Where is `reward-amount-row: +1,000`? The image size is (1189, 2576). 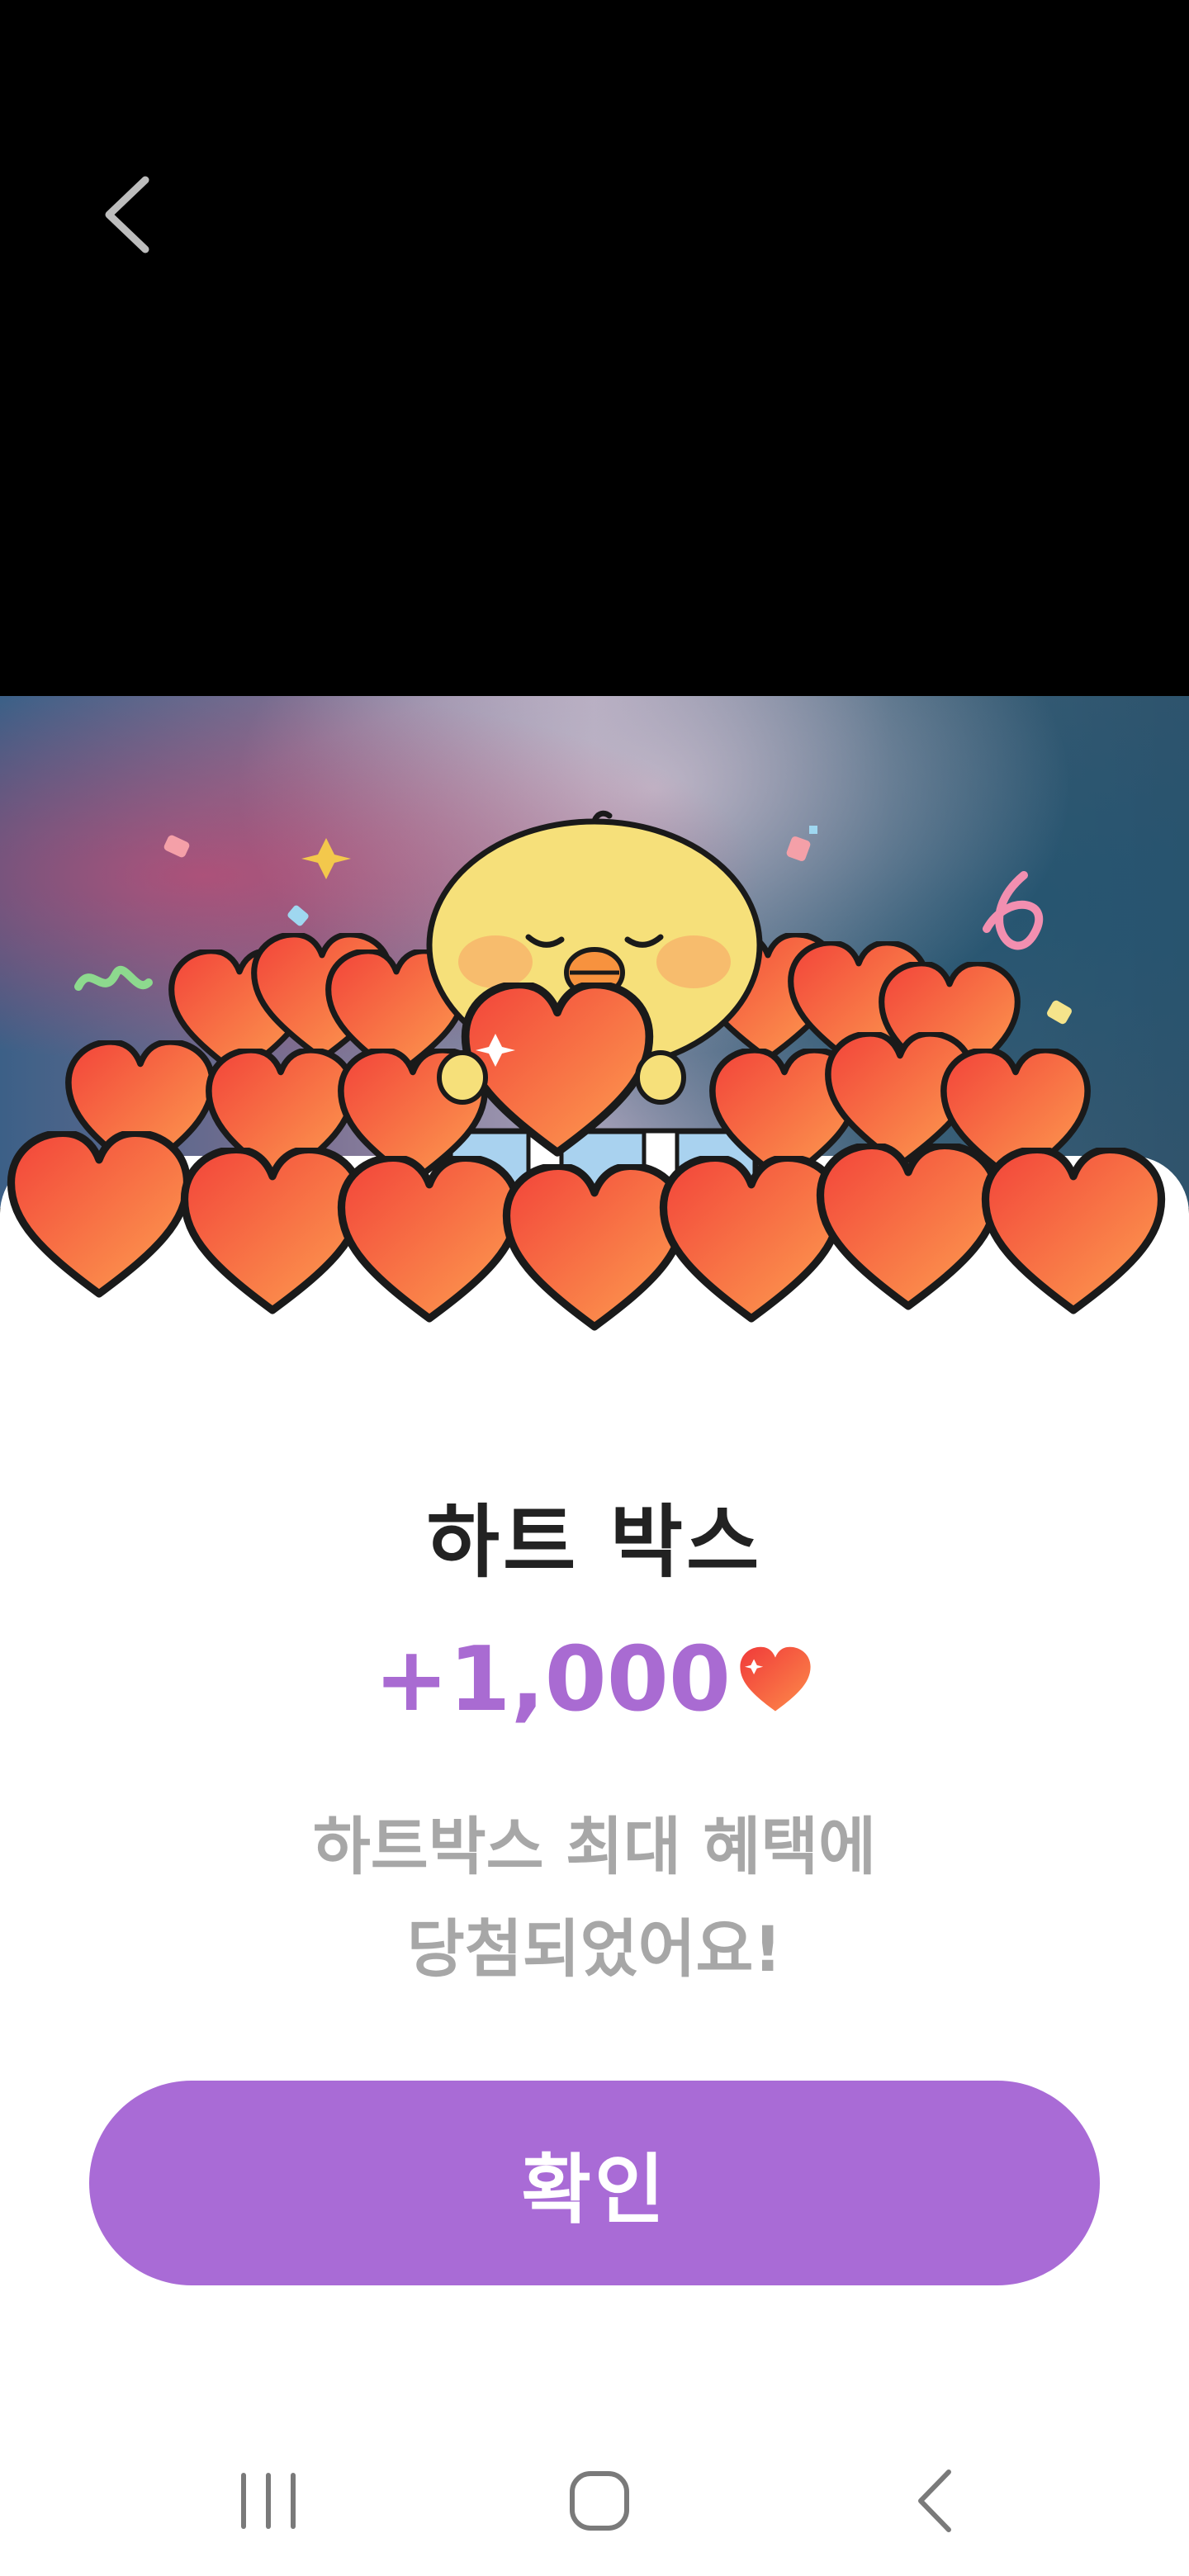
reward-amount-row: +1,000 is located at coordinates (594, 1679).